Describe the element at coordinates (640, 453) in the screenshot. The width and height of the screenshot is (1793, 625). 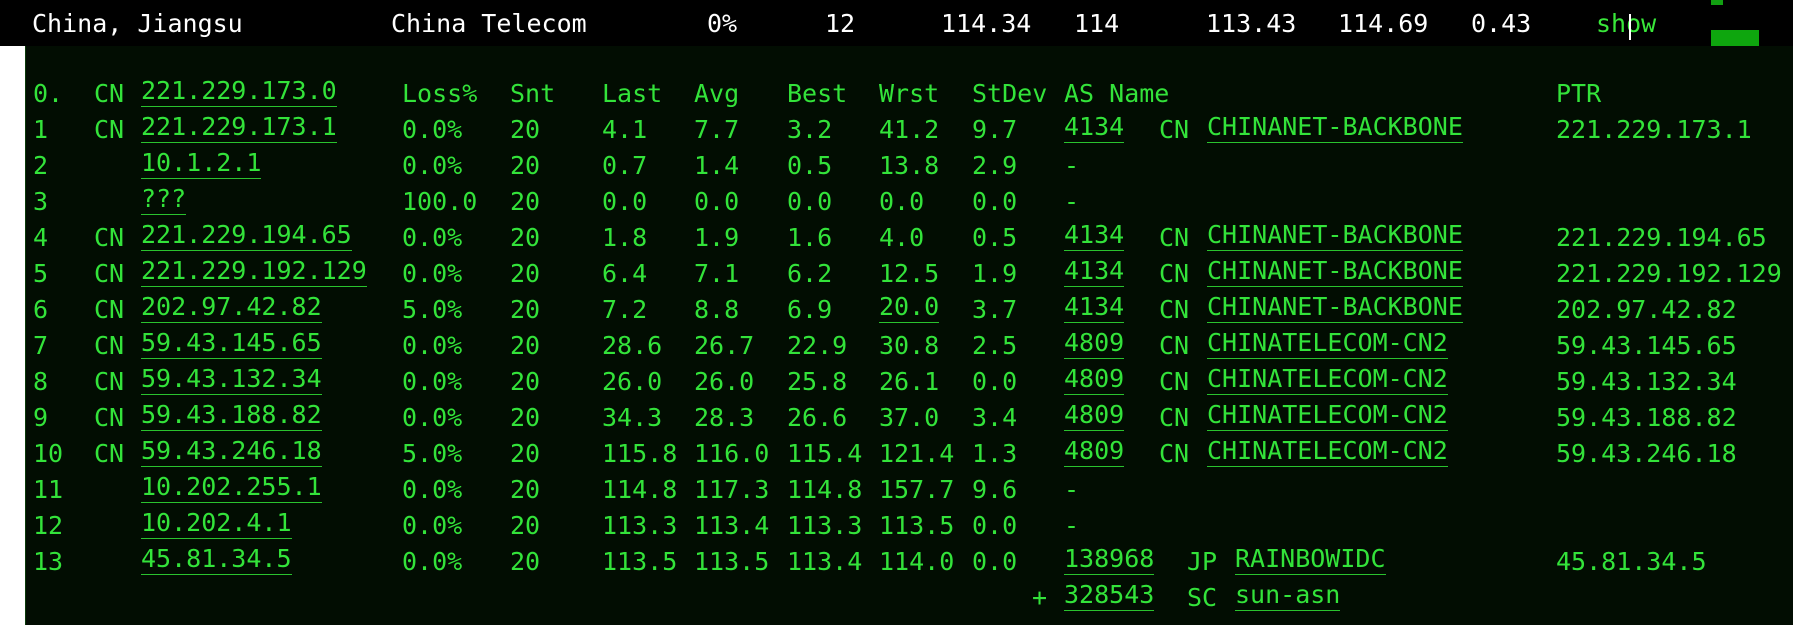
I see `hop-last: 115.8` at that location.